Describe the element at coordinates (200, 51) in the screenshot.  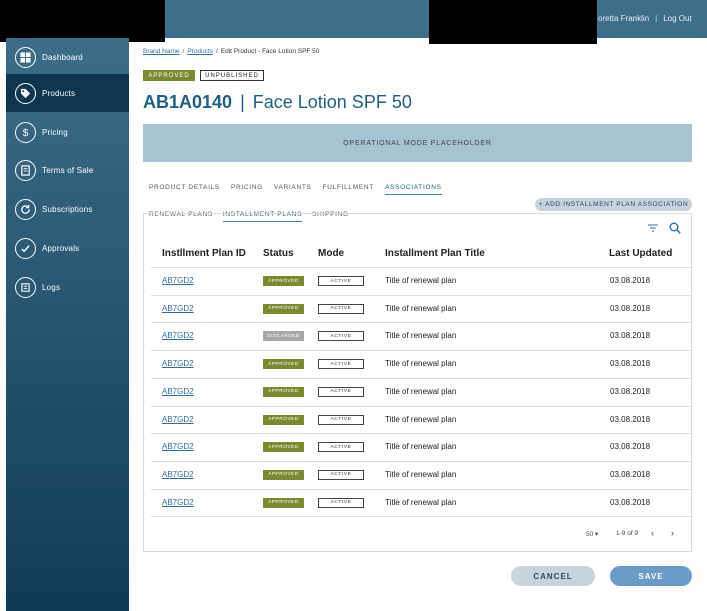
I see `breadcrumb-products-link: Products` at that location.